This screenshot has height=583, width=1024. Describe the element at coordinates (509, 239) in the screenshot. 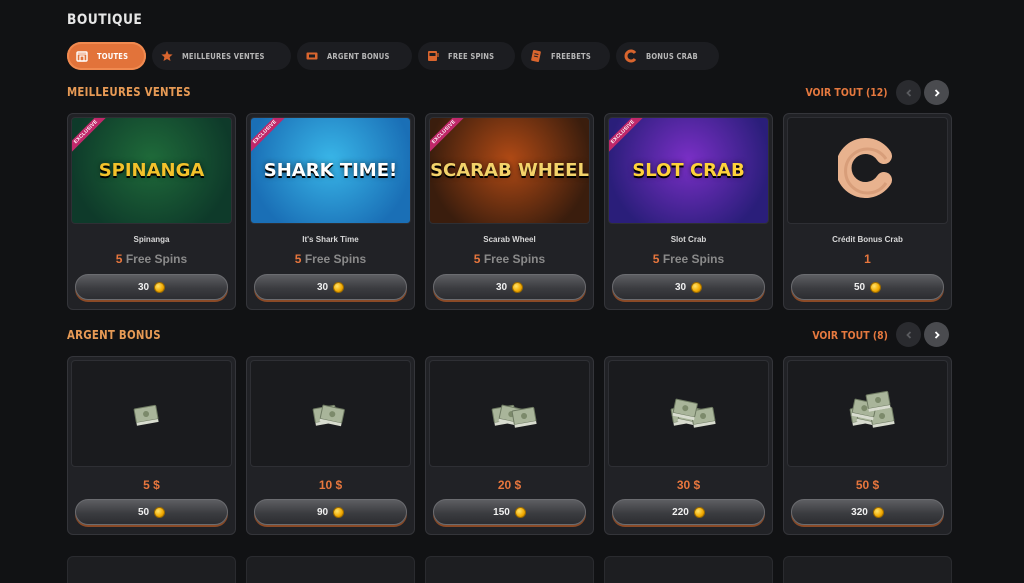

I see `product-name: Scarab Wheel` at that location.